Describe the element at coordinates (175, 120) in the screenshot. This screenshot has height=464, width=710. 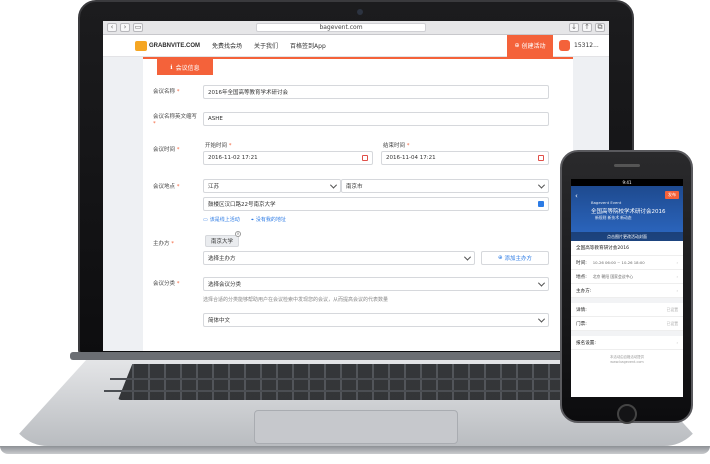
I see `en-name-label: 会议名称英文缩写 *` at that location.